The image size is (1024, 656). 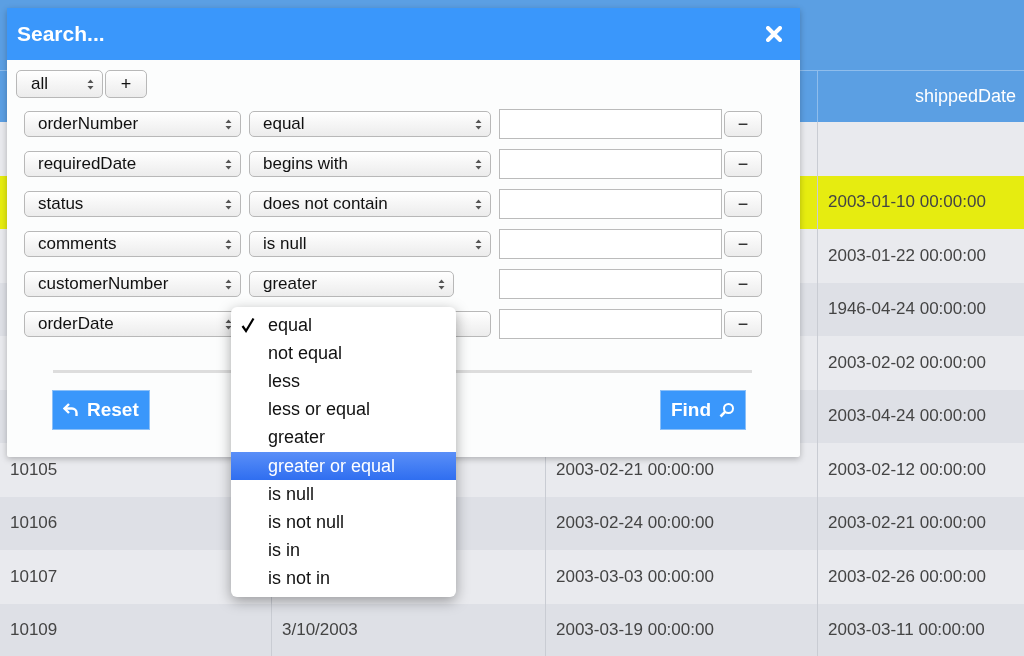 What do you see at coordinates (907, 255) in the screenshot?
I see `table-cell: 2003-01-22 00:00:00` at bounding box center [907, 255].